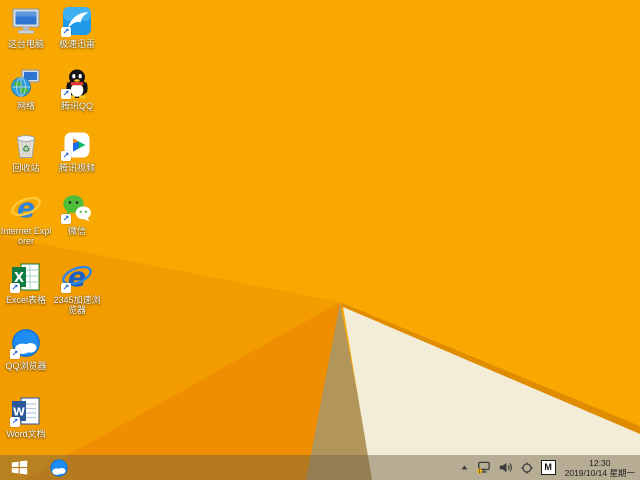  Describe the element at coordinates (26, 434) in the screenshot. I see `icon-label: Word文档` at that location.